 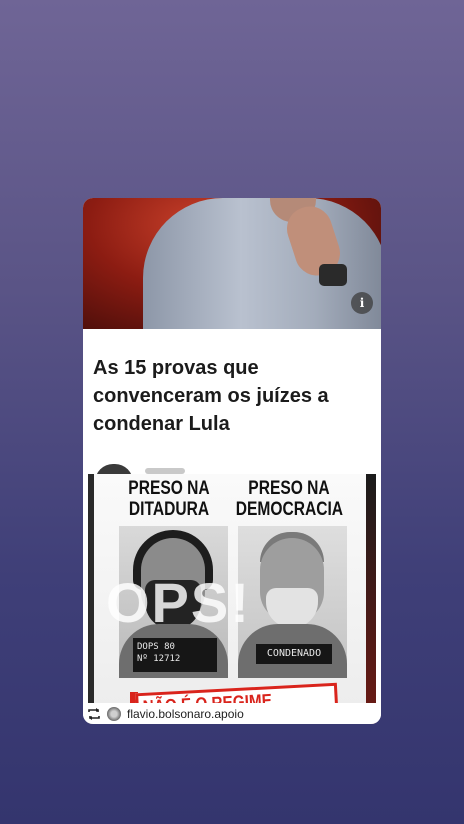 What do you see at coordinates (362, 303) in the screenshot?
I see `info-icon: i` at bounding box center [362, 303].